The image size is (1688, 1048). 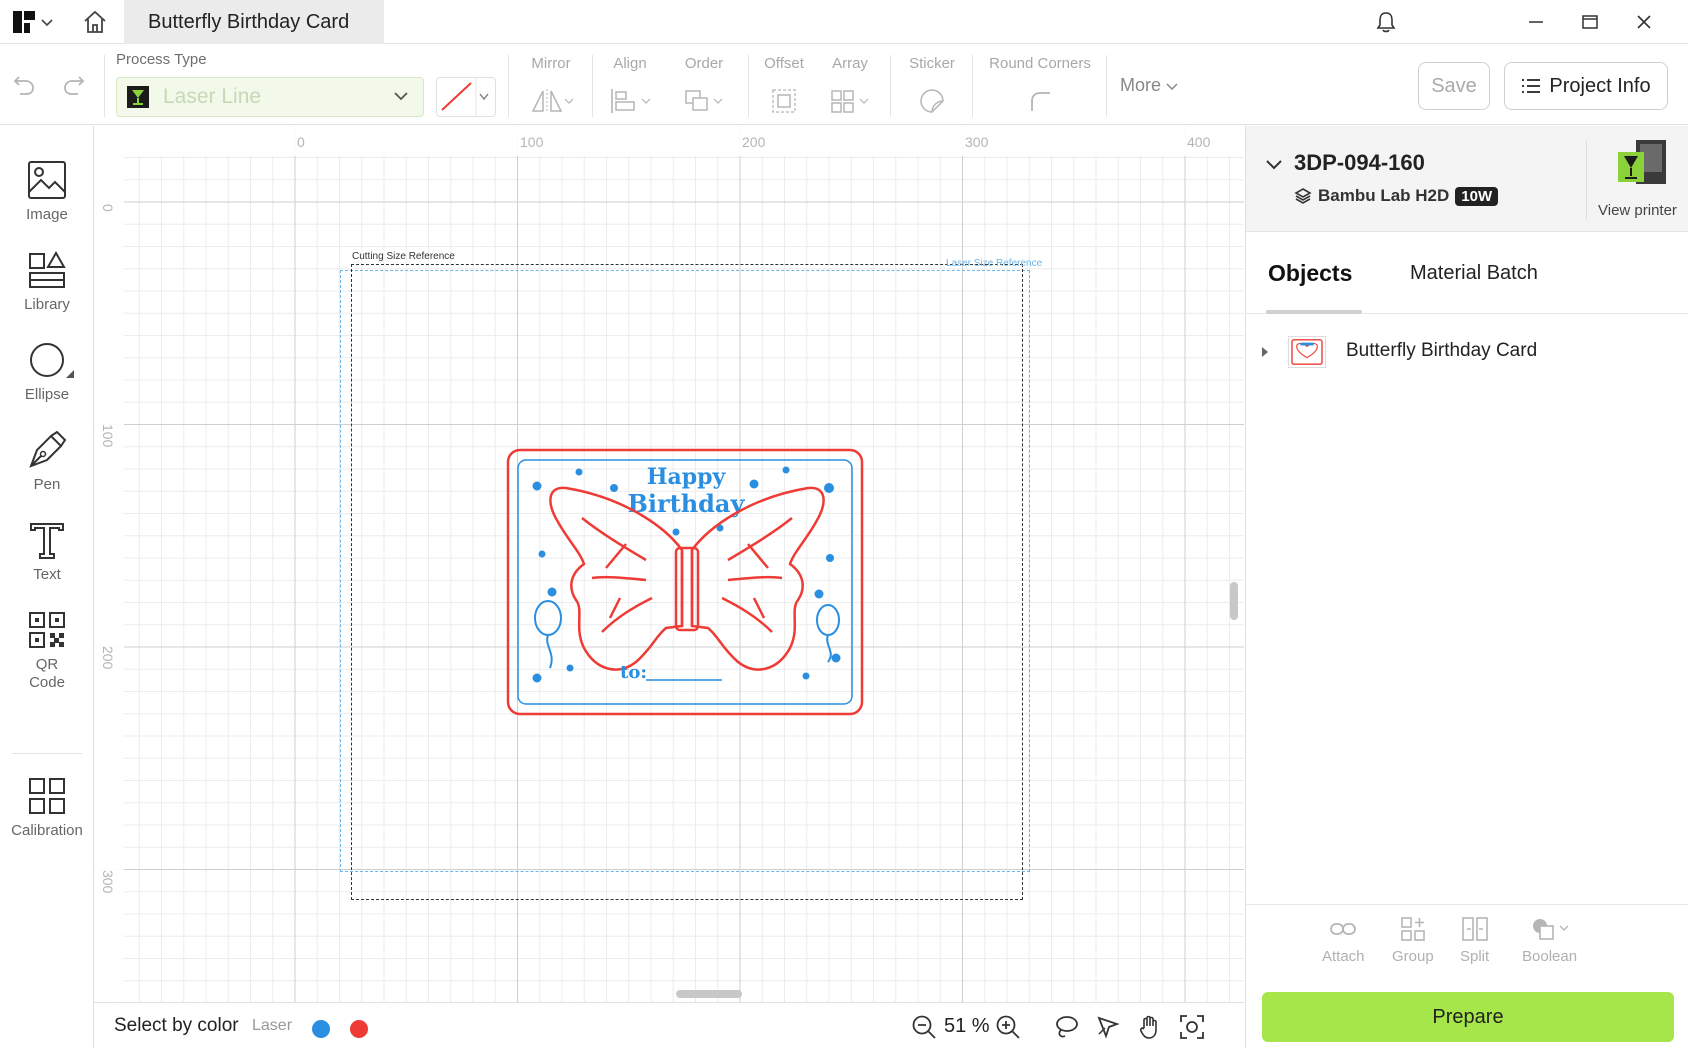 What do you see at coordinates (1413, 940) in the screenshot?
I see `group-button: Group` at bounding box center [1413, 940].